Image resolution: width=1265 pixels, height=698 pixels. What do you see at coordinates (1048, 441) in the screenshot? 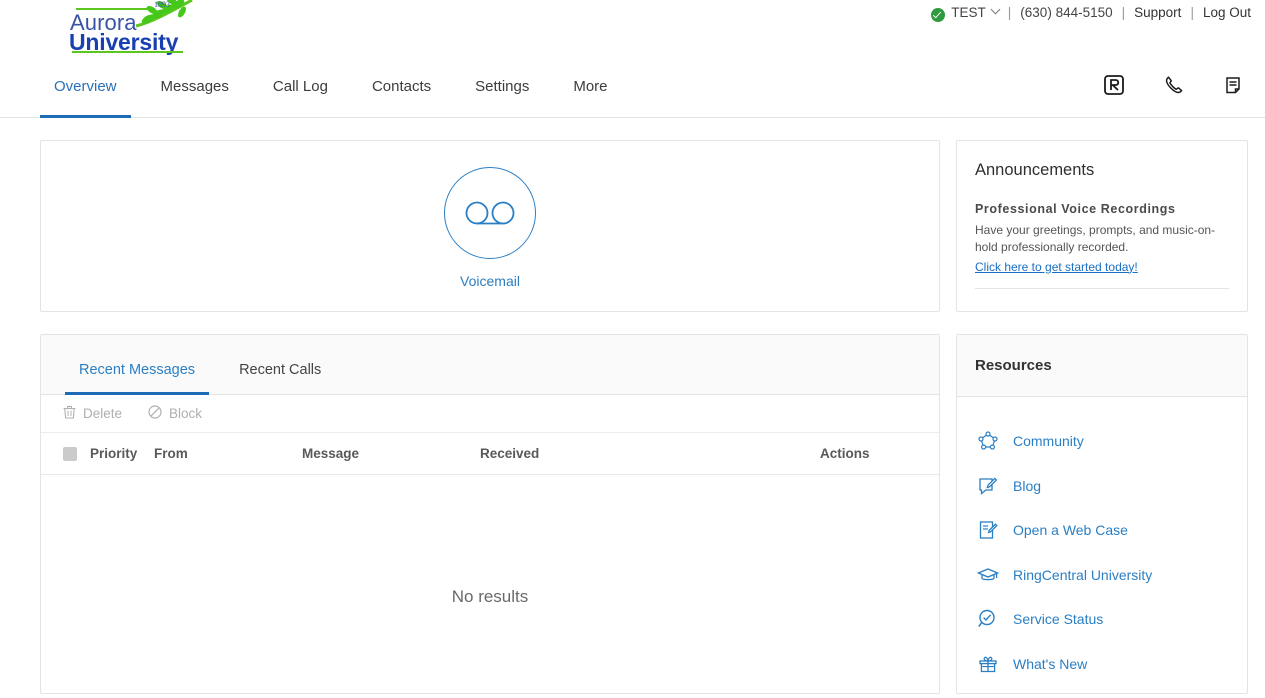
I see `resource-label: Community` at bounding box center [1048, 441].